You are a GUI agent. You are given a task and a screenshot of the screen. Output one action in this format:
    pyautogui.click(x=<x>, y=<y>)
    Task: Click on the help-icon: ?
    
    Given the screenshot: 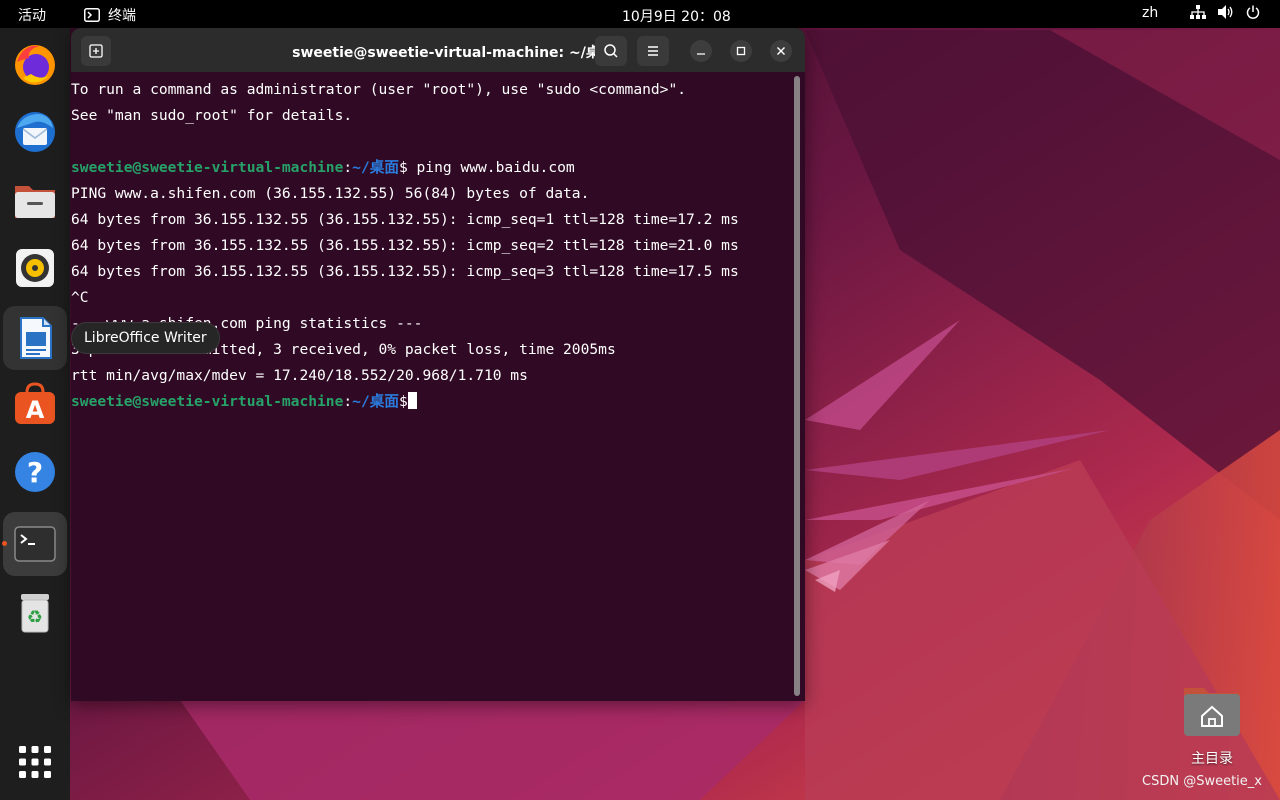 What is the action you would take?
    pyautogui.click(x=35, y=472)
    